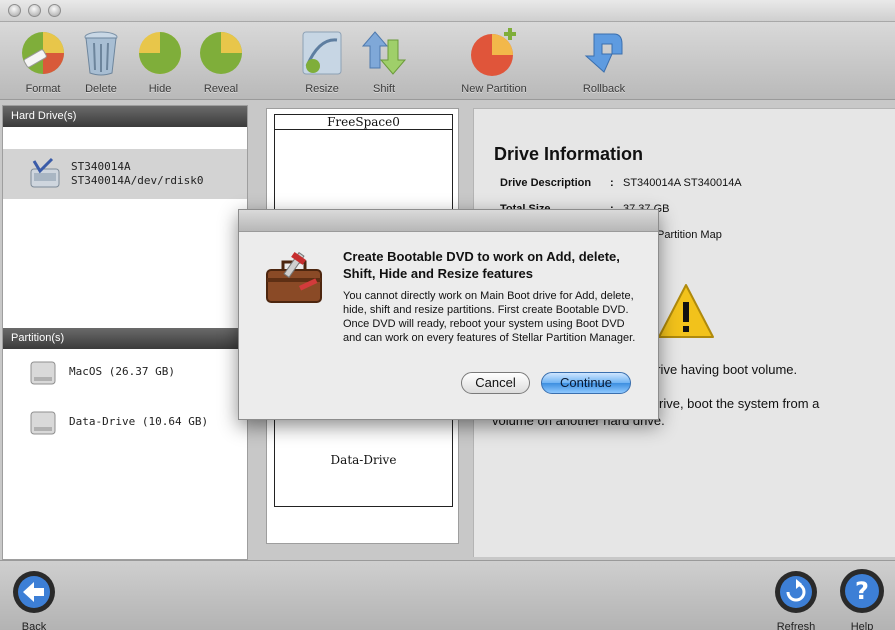 The image size is (895, 630). I want to click on format-button: Format, so click(43, 61).